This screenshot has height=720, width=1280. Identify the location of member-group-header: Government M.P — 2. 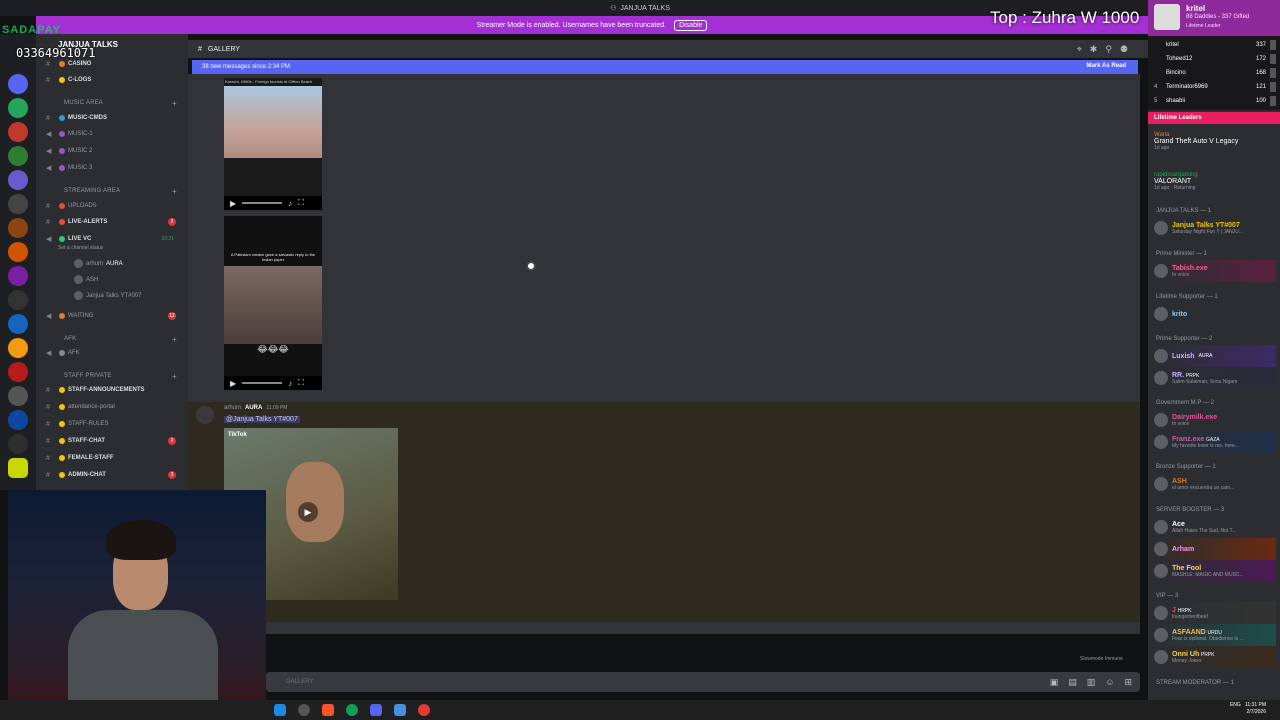
(1185, 403).